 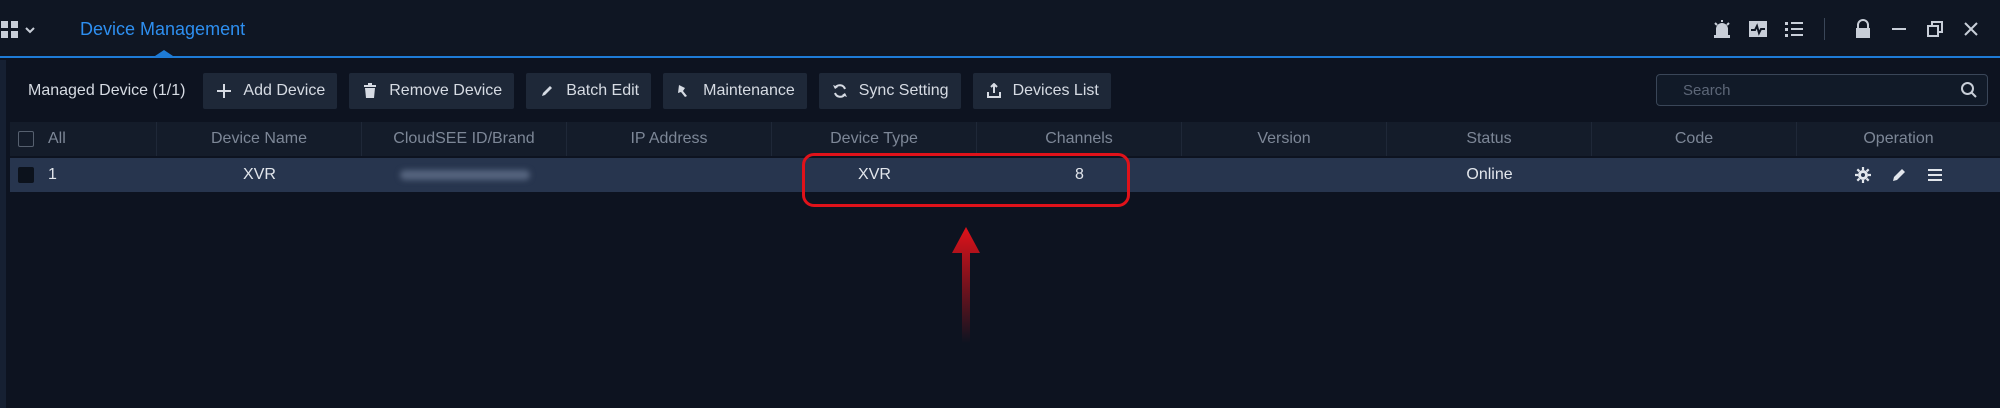 I want to click on select-all-checkbox, so click(x=26, y=139).